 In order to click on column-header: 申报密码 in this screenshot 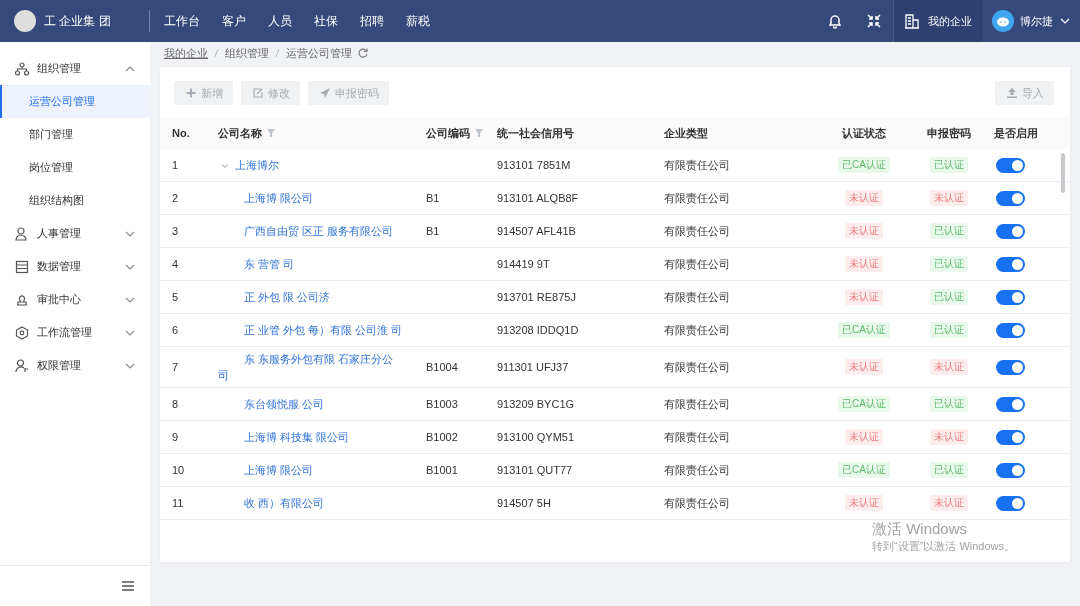, I will do `click(949, 133)`.